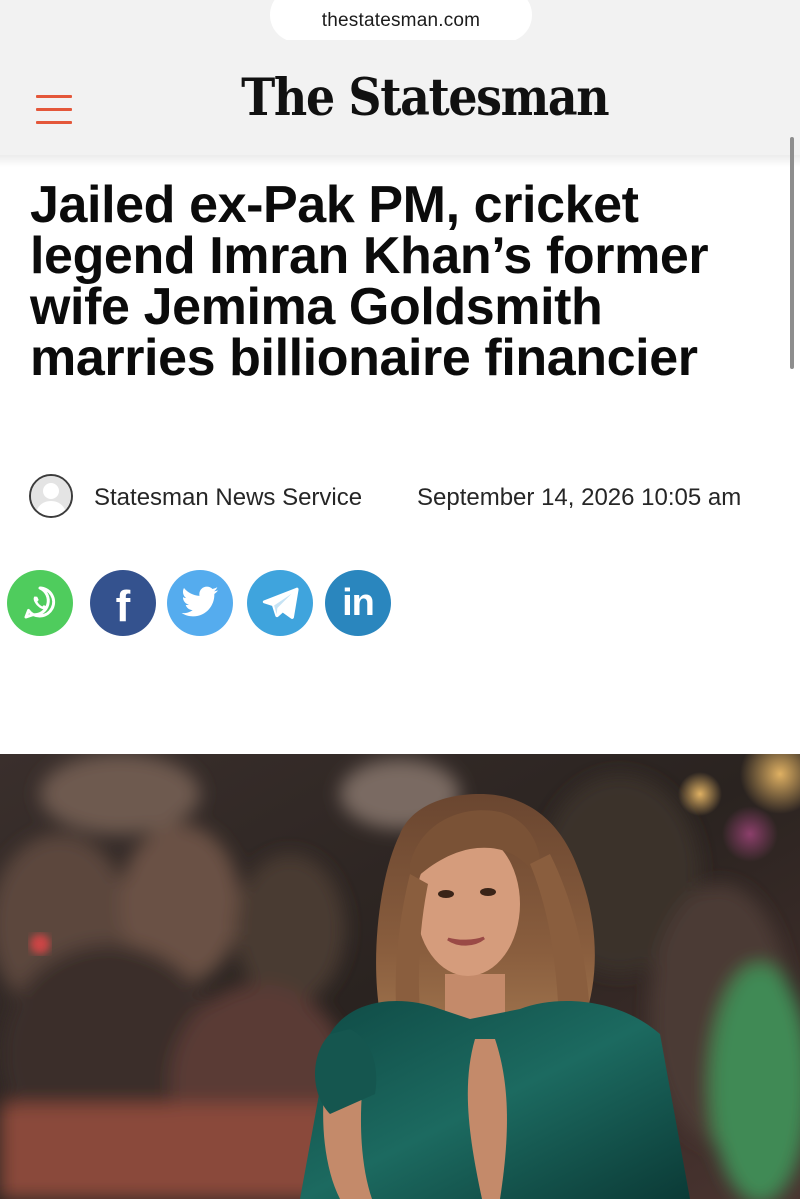  What do you see at coordinates (400, 161) in the screenshot?
I see `header-divider` at bounding box center [400, 161].